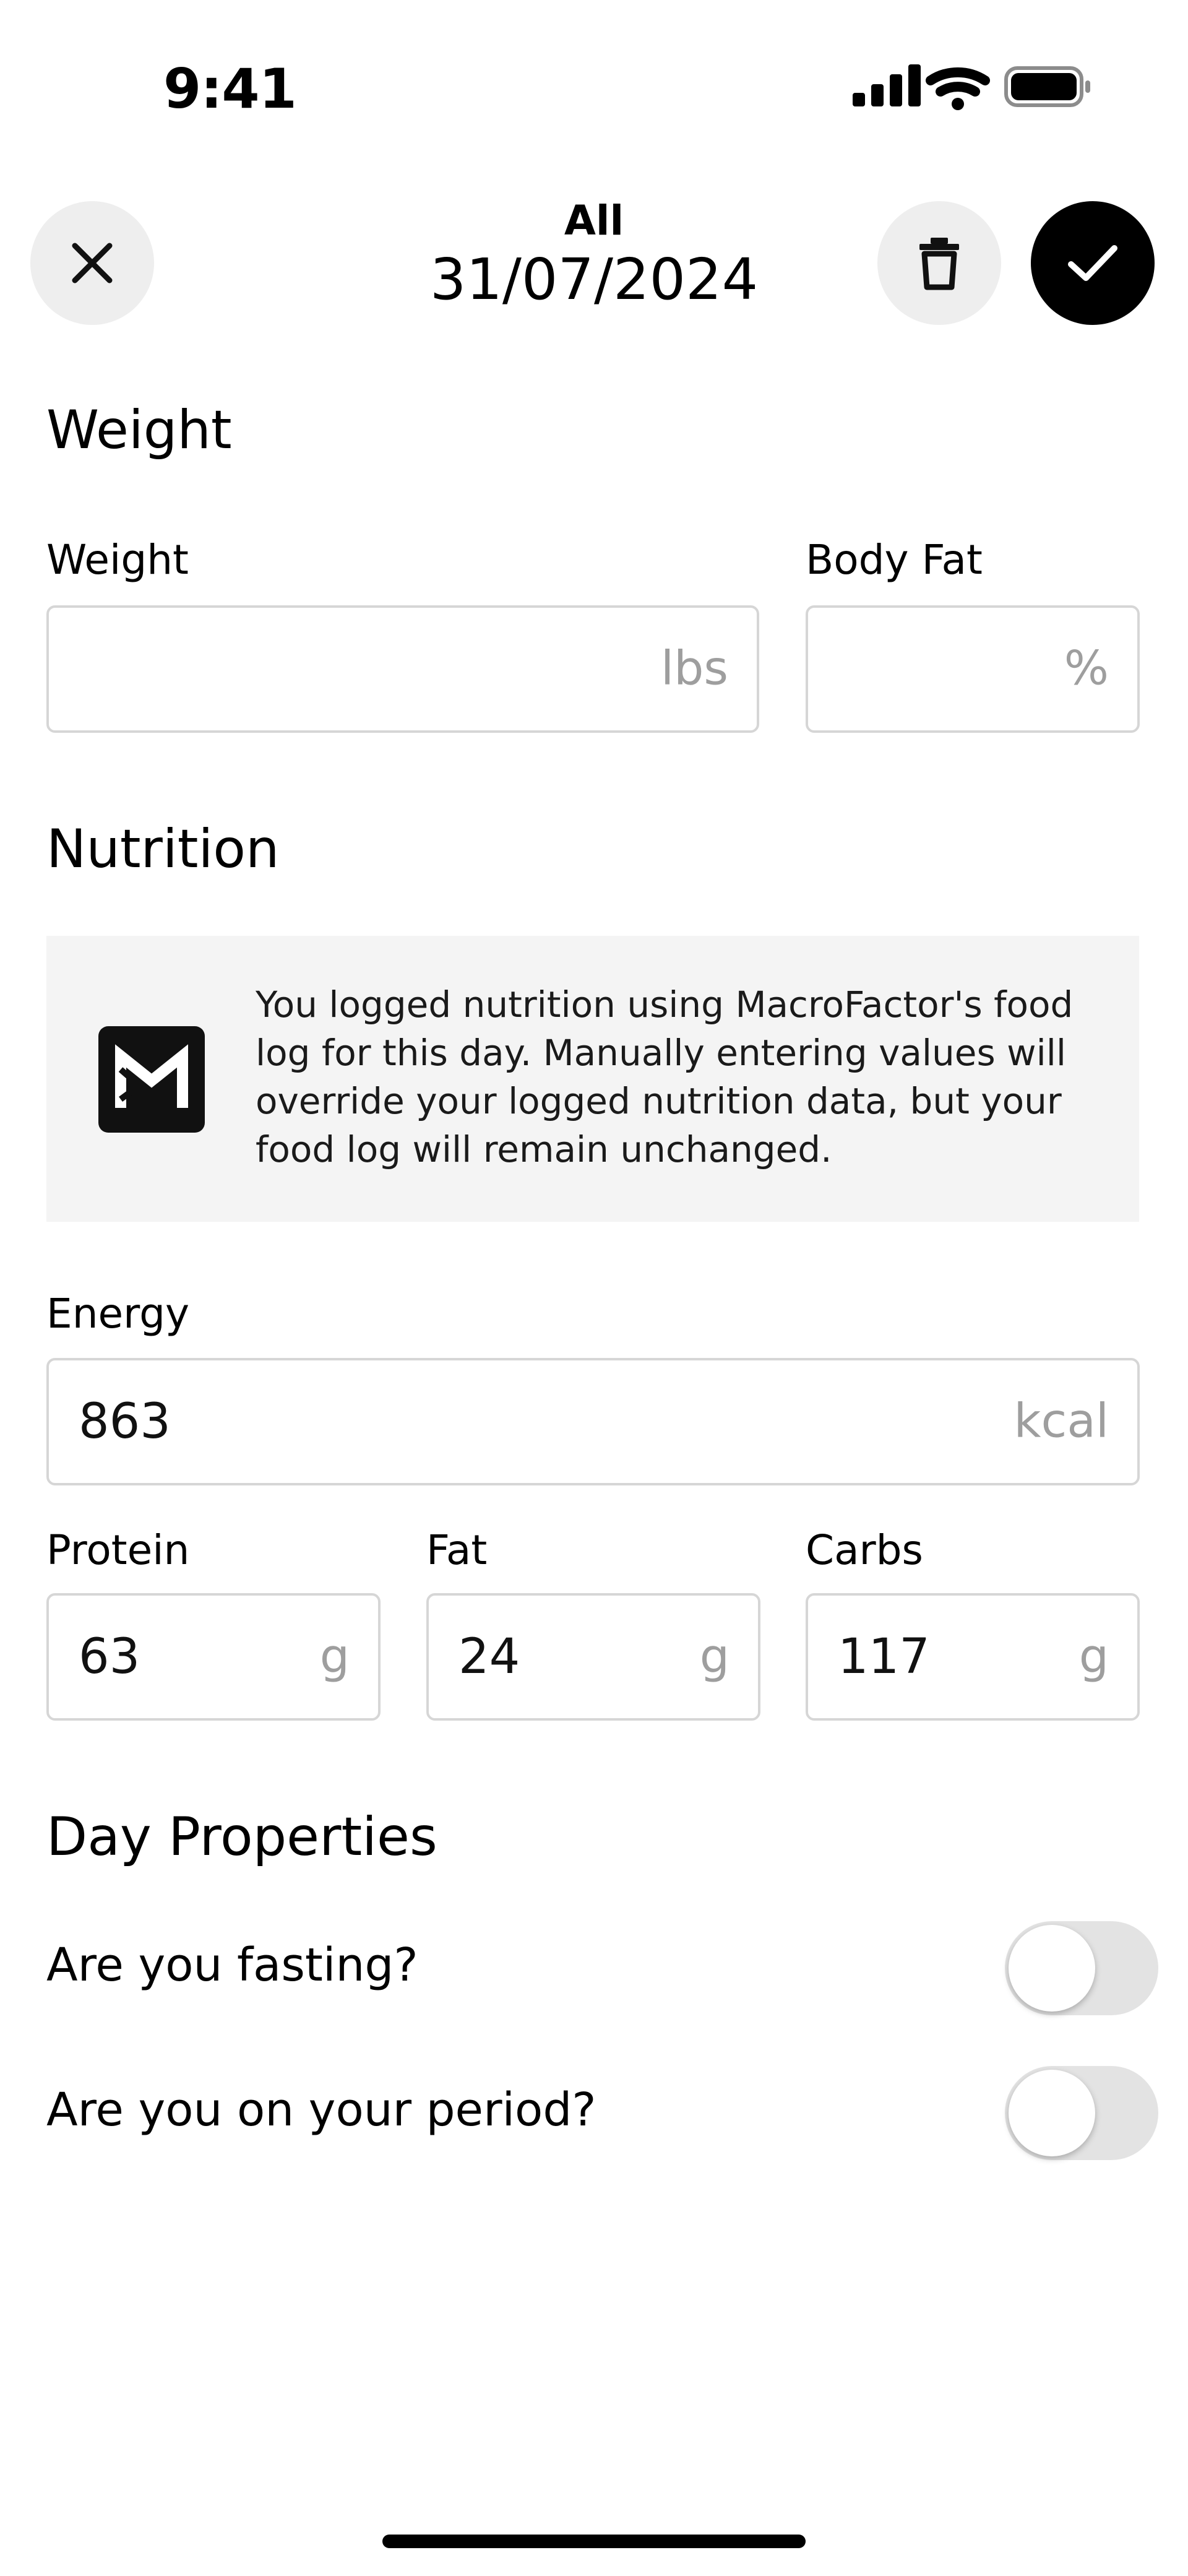 This screenshot has height=2576, width=1188. Describe the element at coordinates (1052, 1968) in the screenshot. I see `fasting-toggle-knob` at that location.